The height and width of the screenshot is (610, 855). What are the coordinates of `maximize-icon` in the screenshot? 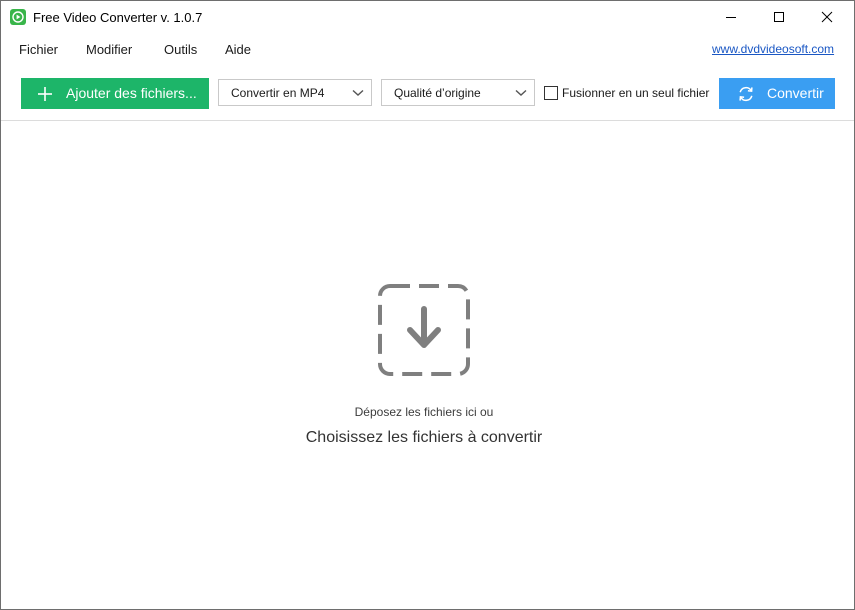 It's located at (779, 17).